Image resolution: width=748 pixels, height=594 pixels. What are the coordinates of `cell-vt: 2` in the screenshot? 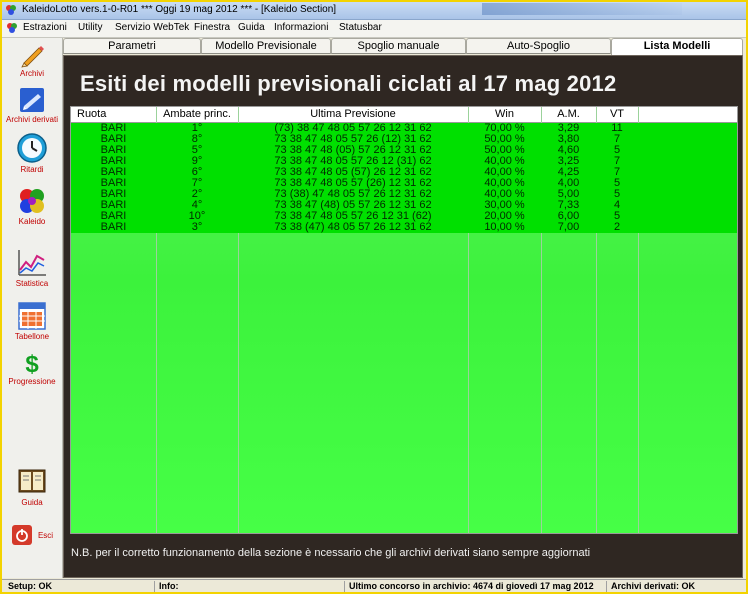 It's located at (617, 227).